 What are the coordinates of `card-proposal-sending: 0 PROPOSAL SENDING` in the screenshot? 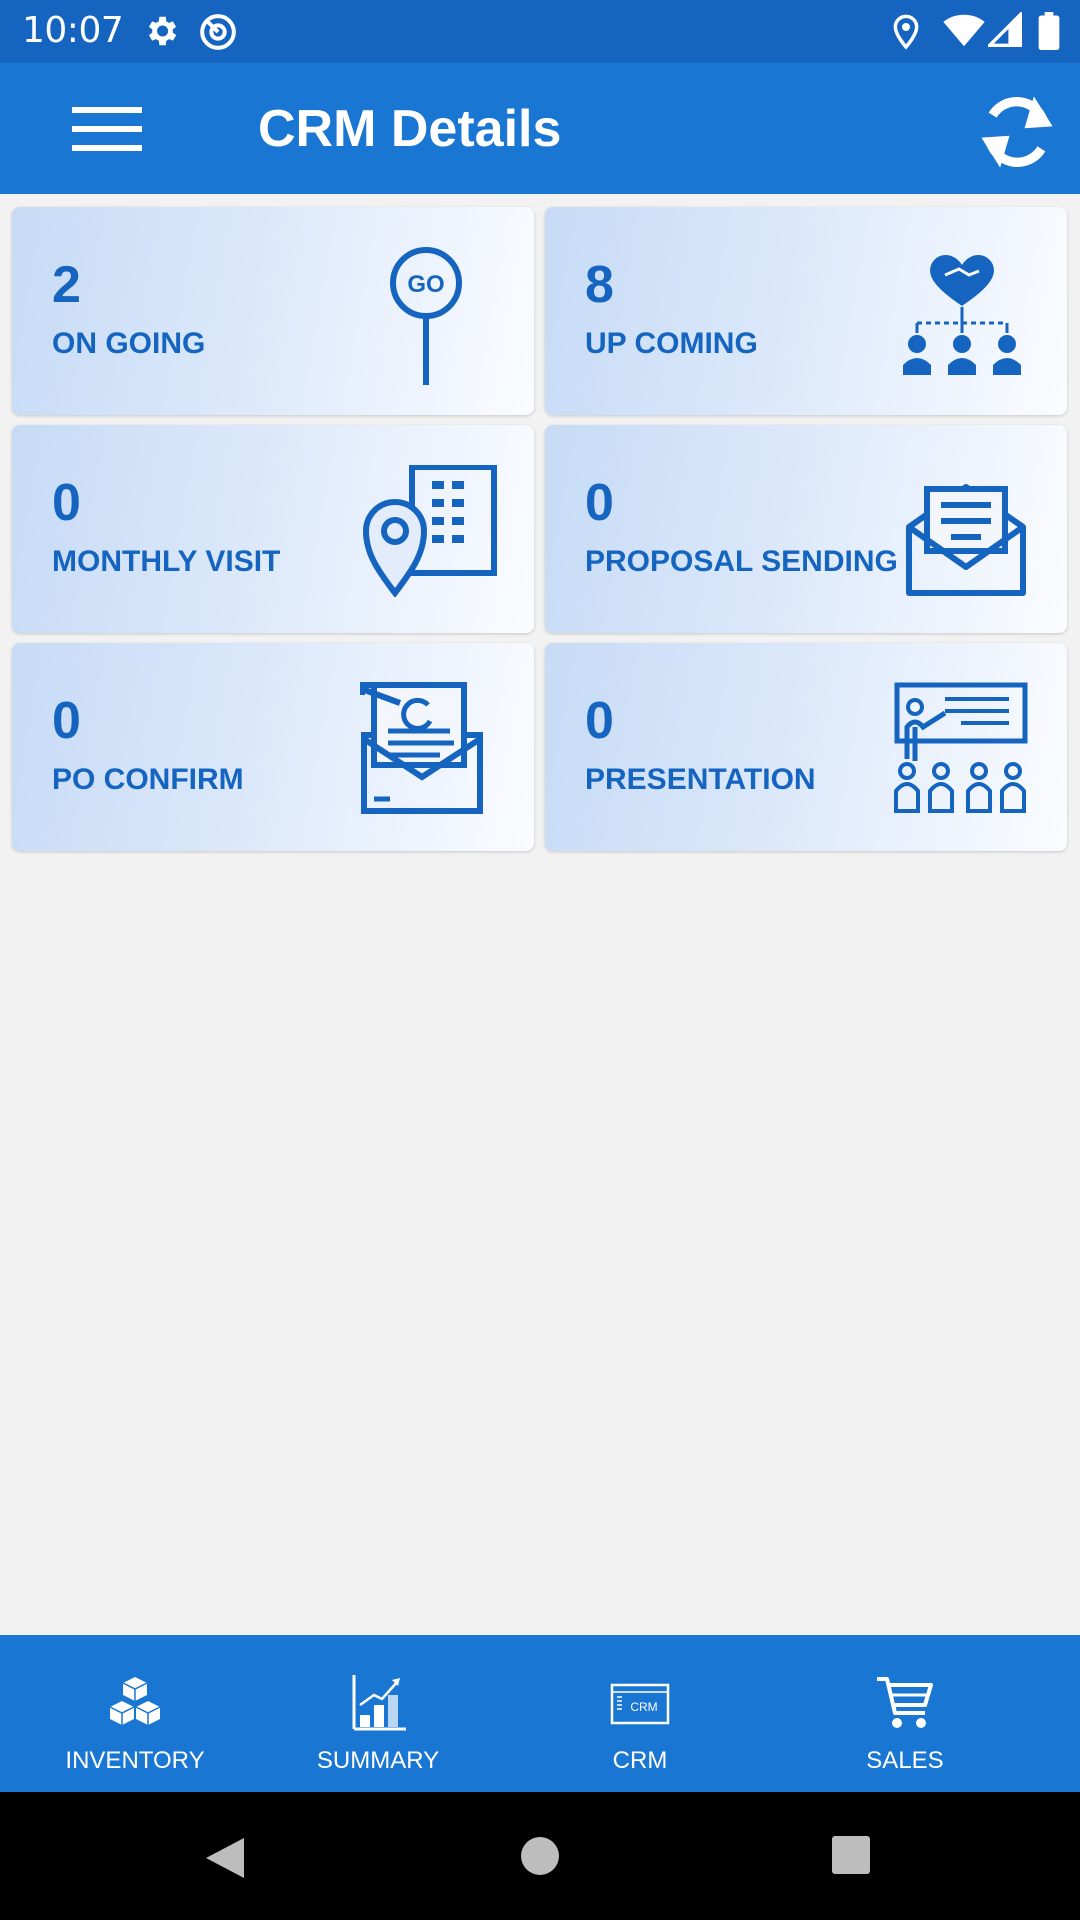 It's located at (806, 529).